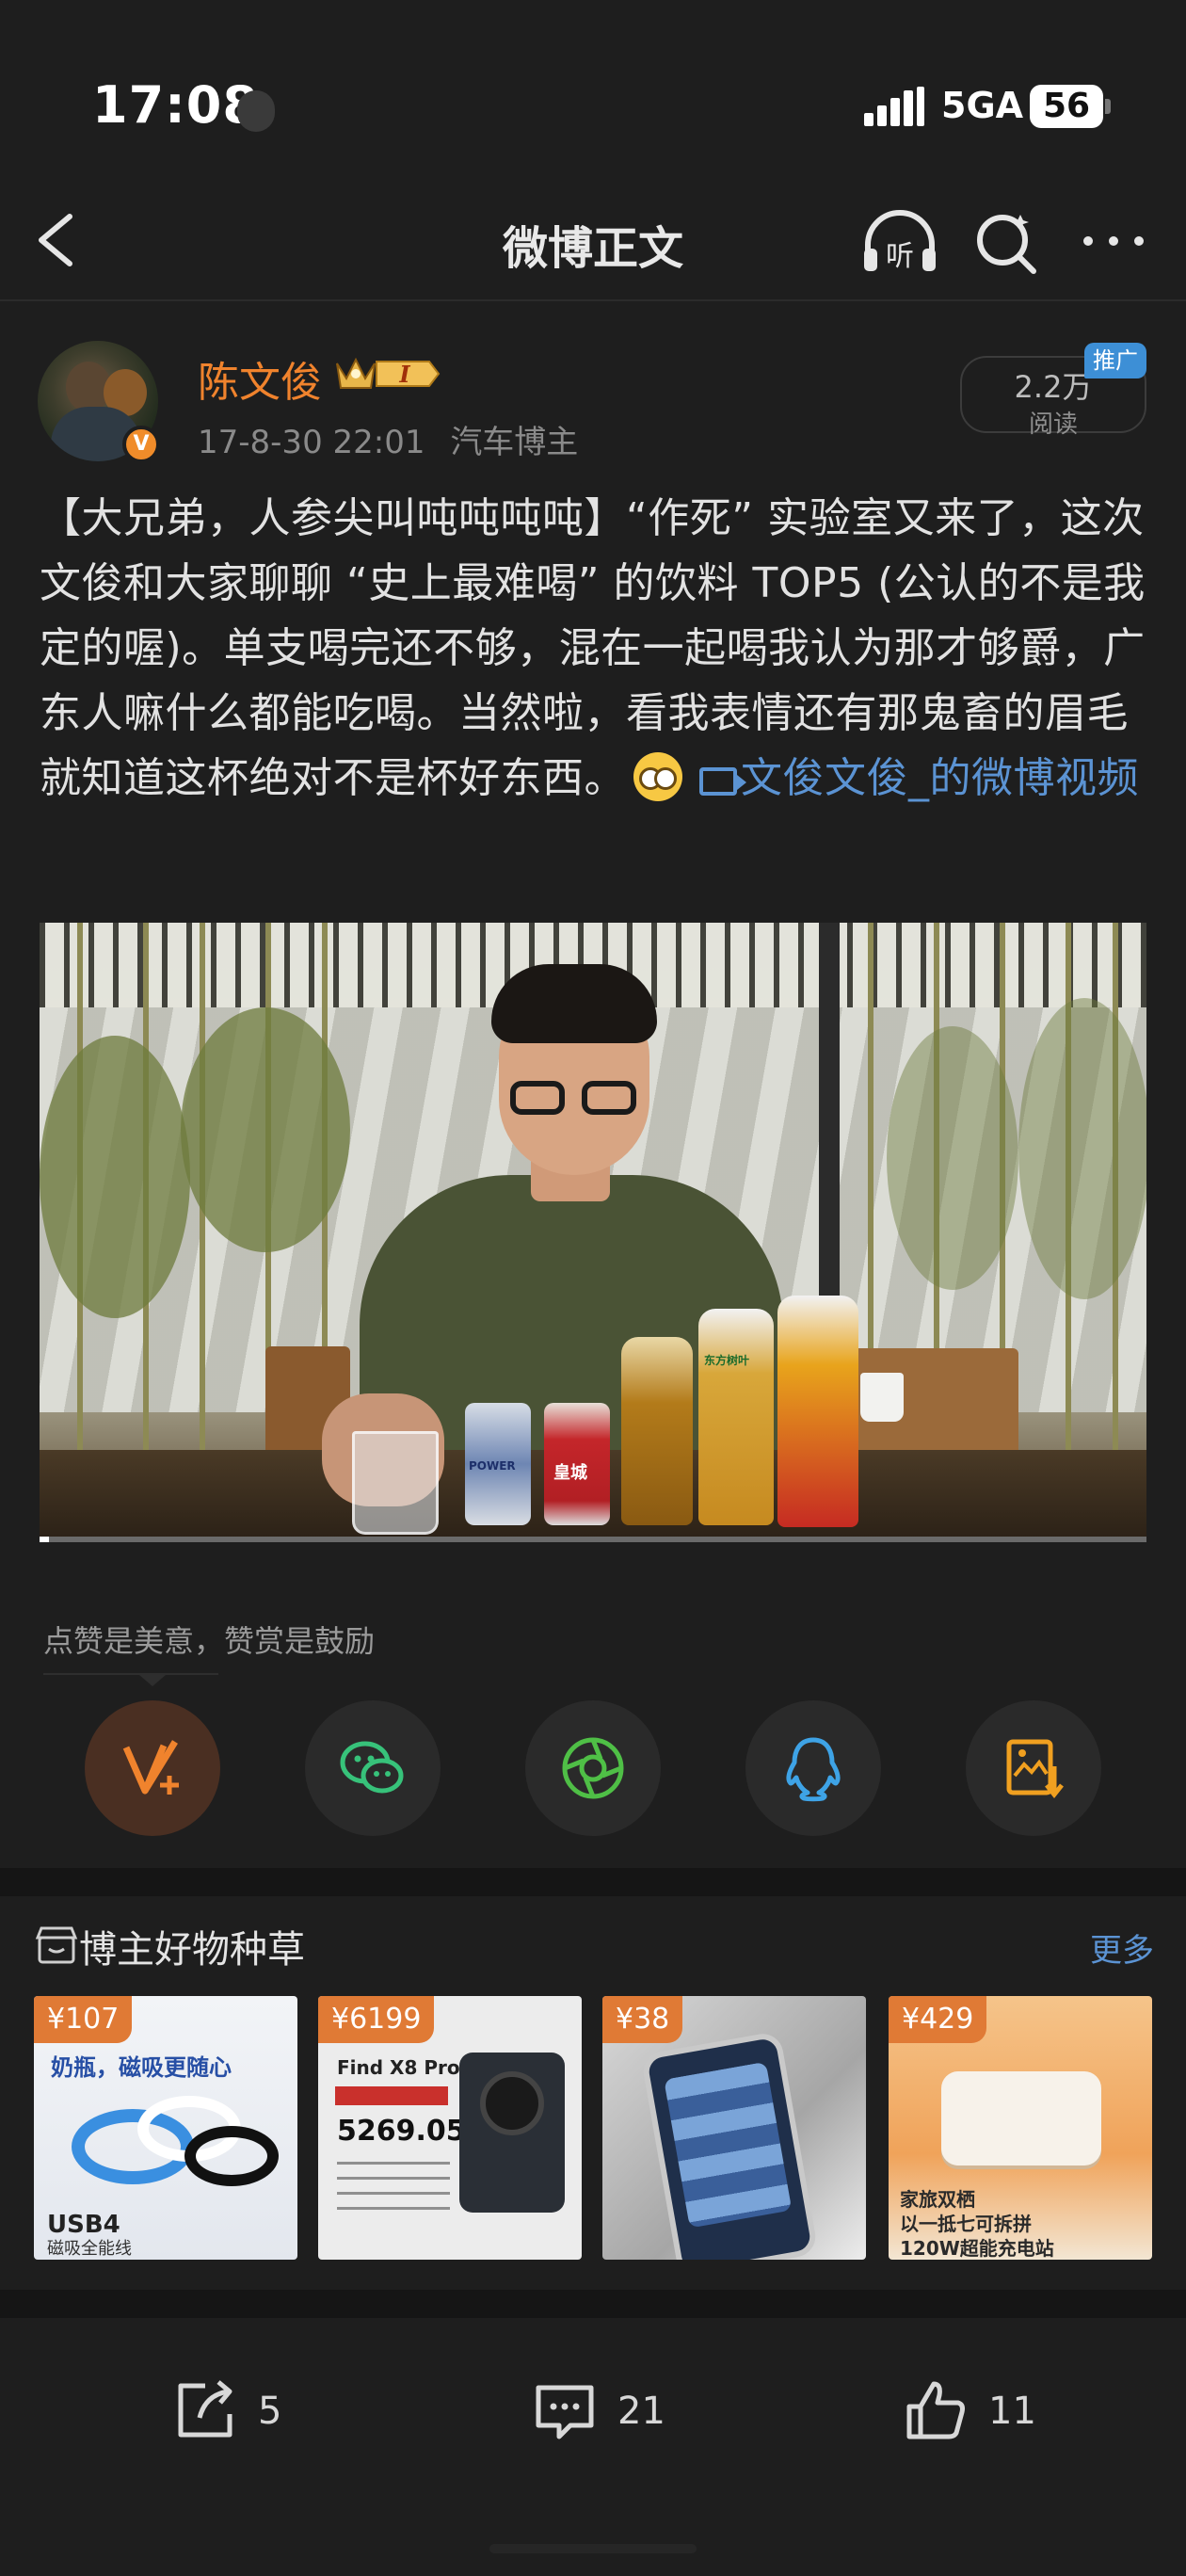  Describe the element at coordinates (141, 2067) in the screenshot. I see `product-slogan: 奶瓶，磁吸更随心` at that location.